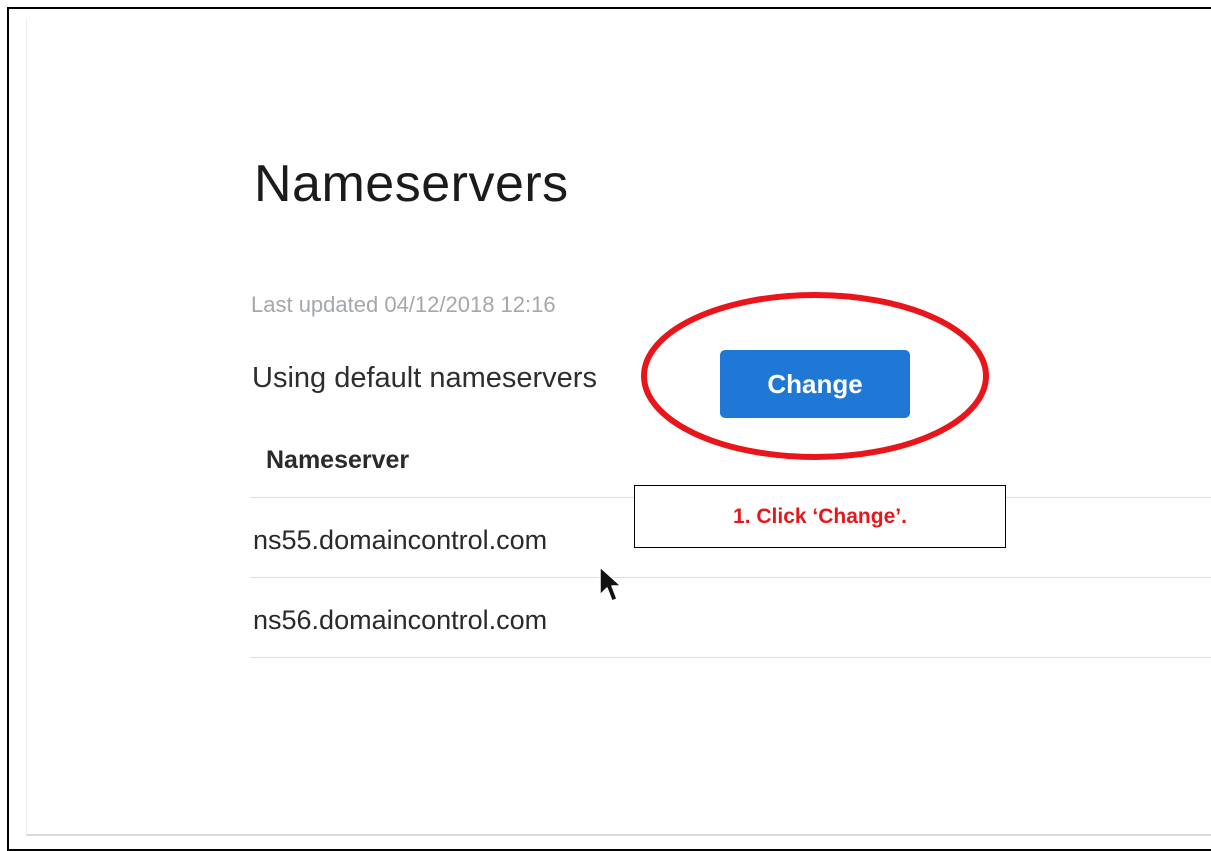 The image size is (1211, 851). Describe the element at coordinates (338, 460) in the screenshot. I see `nameserver-column-header: Nameserver` at that location.